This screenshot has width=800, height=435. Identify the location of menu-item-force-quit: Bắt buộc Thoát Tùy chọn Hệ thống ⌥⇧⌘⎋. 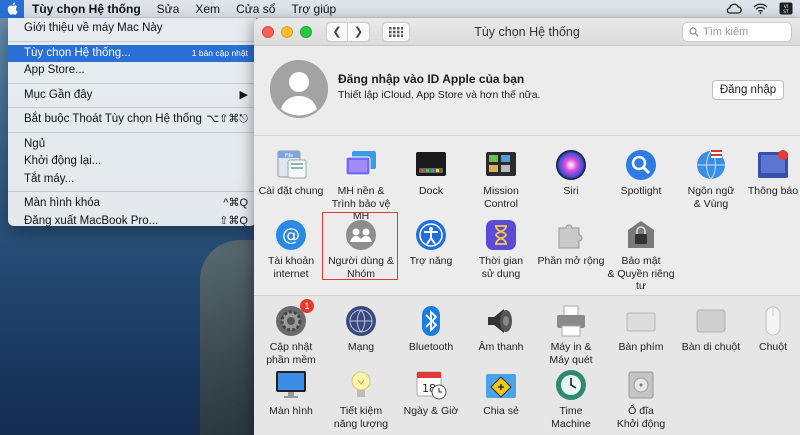
(132, 120).